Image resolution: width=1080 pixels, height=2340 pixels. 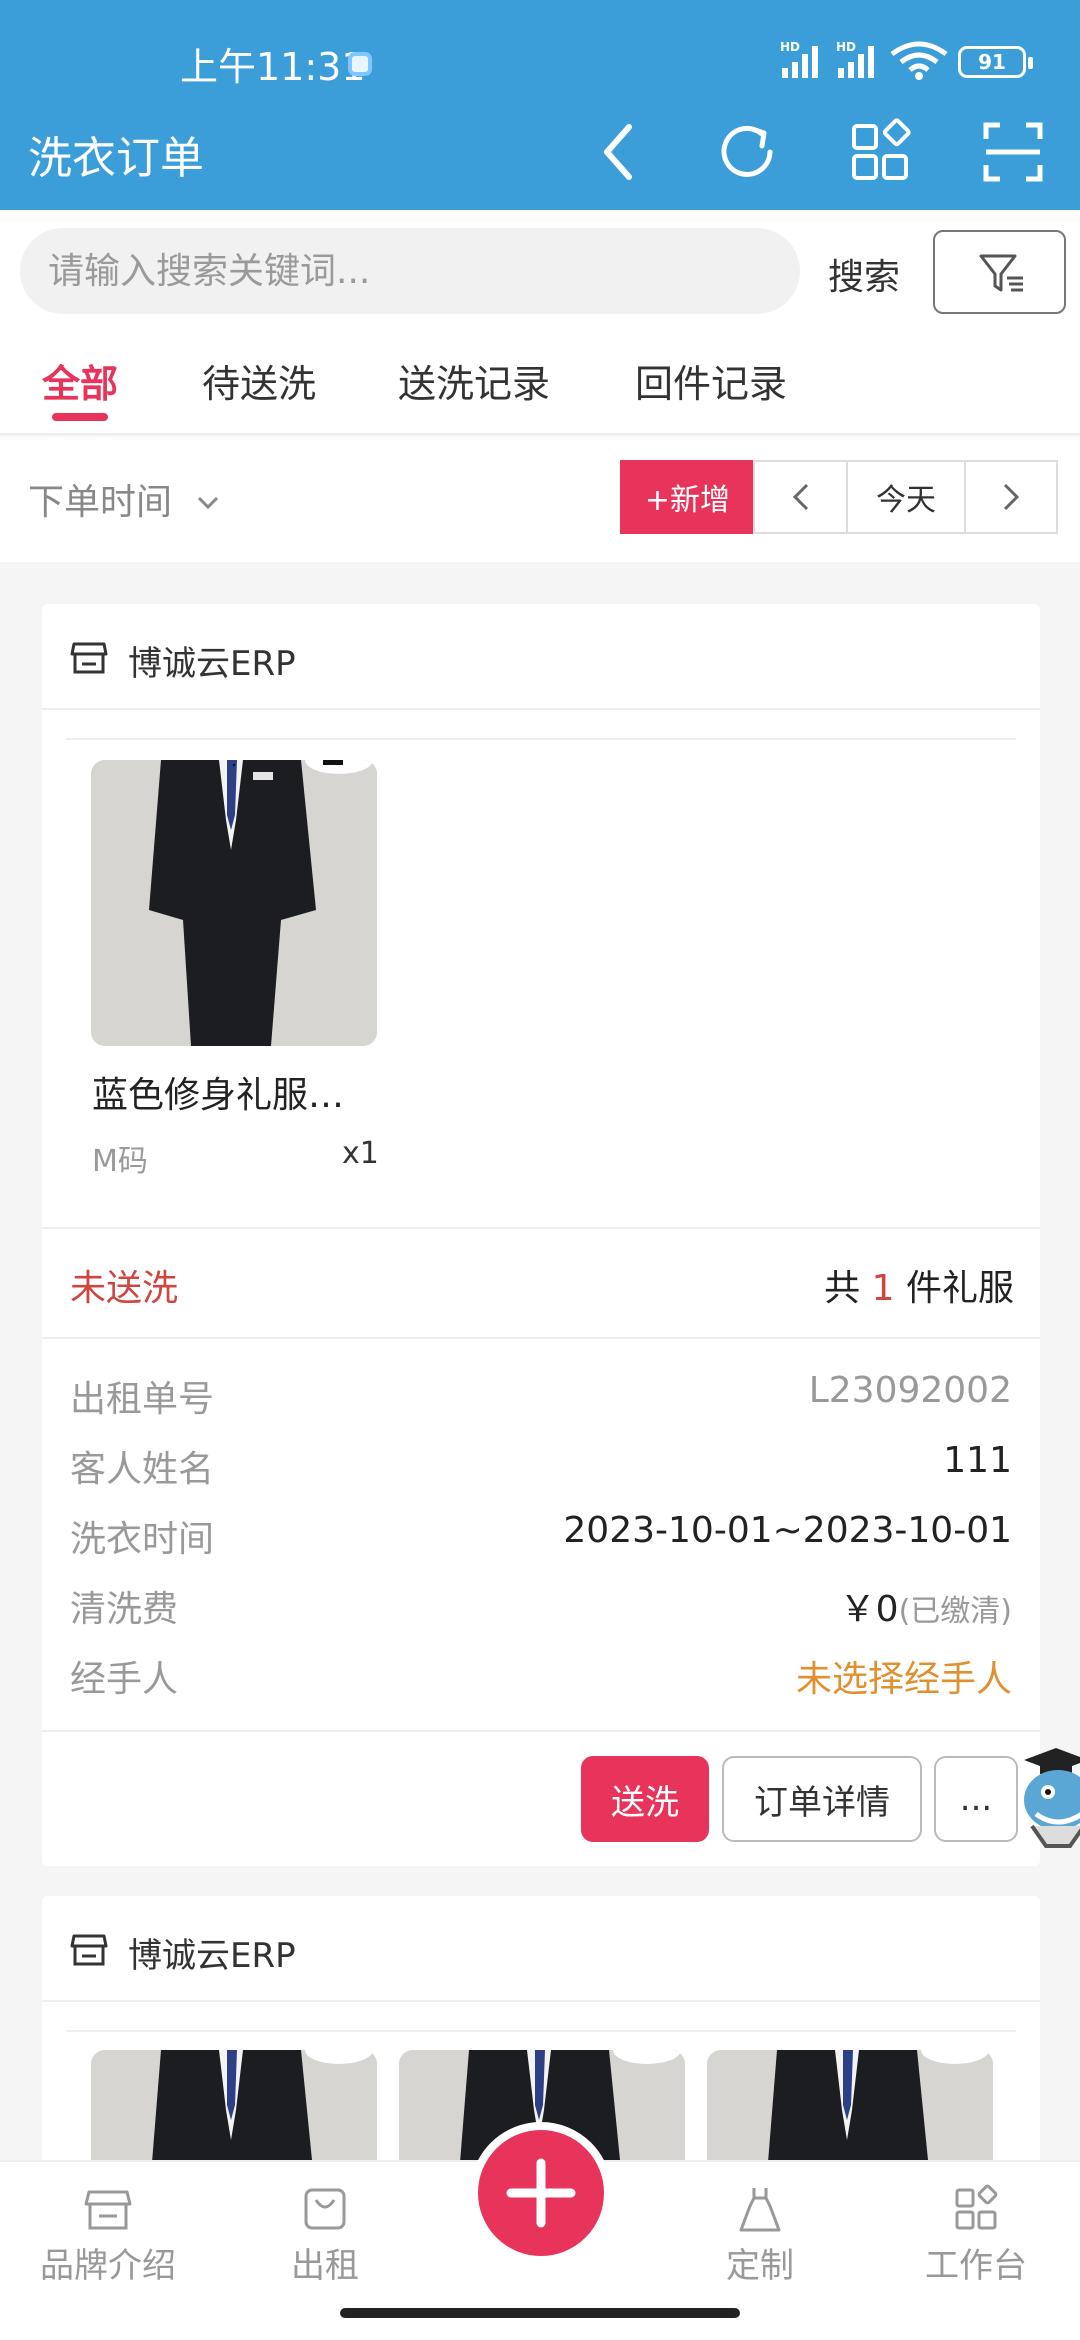 What do you see at coordinates (540, 499) in the screenshot?
I see `filter-bar: 下单时间 +新增 今天` at bounding box center [540, 499].